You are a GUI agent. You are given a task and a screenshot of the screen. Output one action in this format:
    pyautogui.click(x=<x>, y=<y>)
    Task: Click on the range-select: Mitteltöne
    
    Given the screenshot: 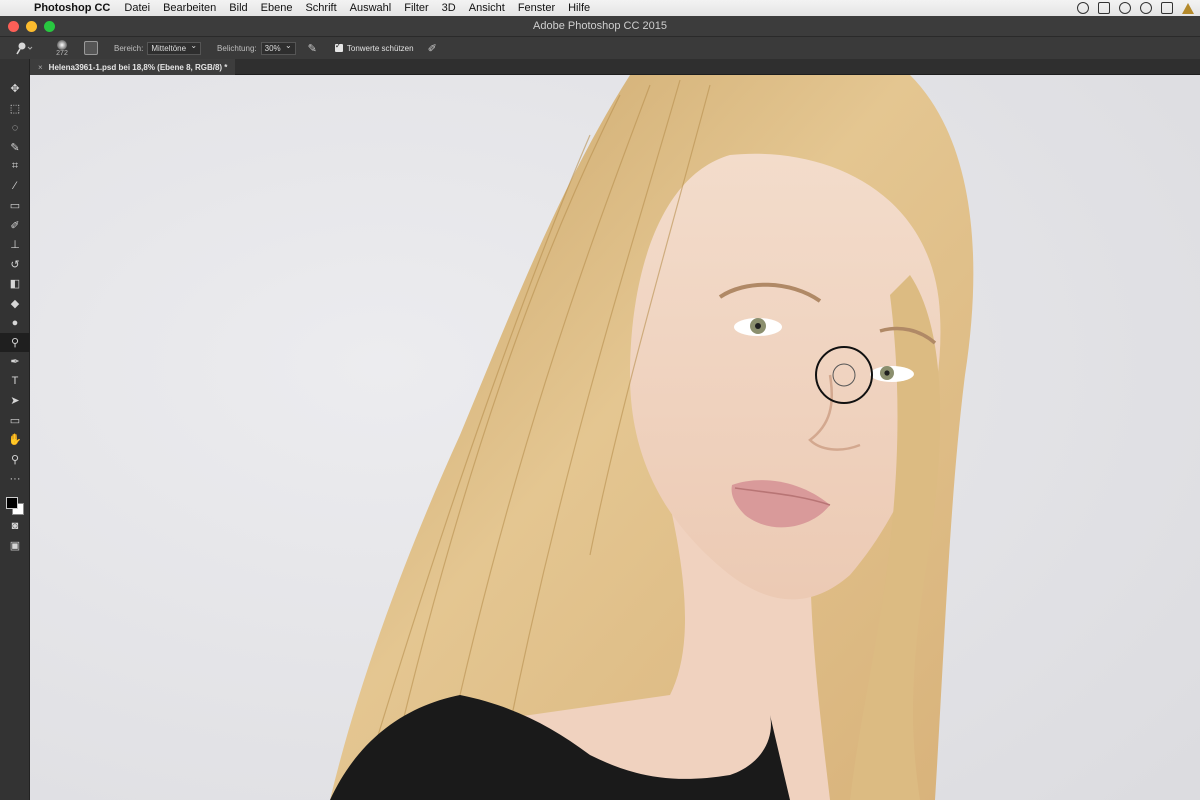 What is the action you would take?
    pyautogui.click(x=174, y=48)
    